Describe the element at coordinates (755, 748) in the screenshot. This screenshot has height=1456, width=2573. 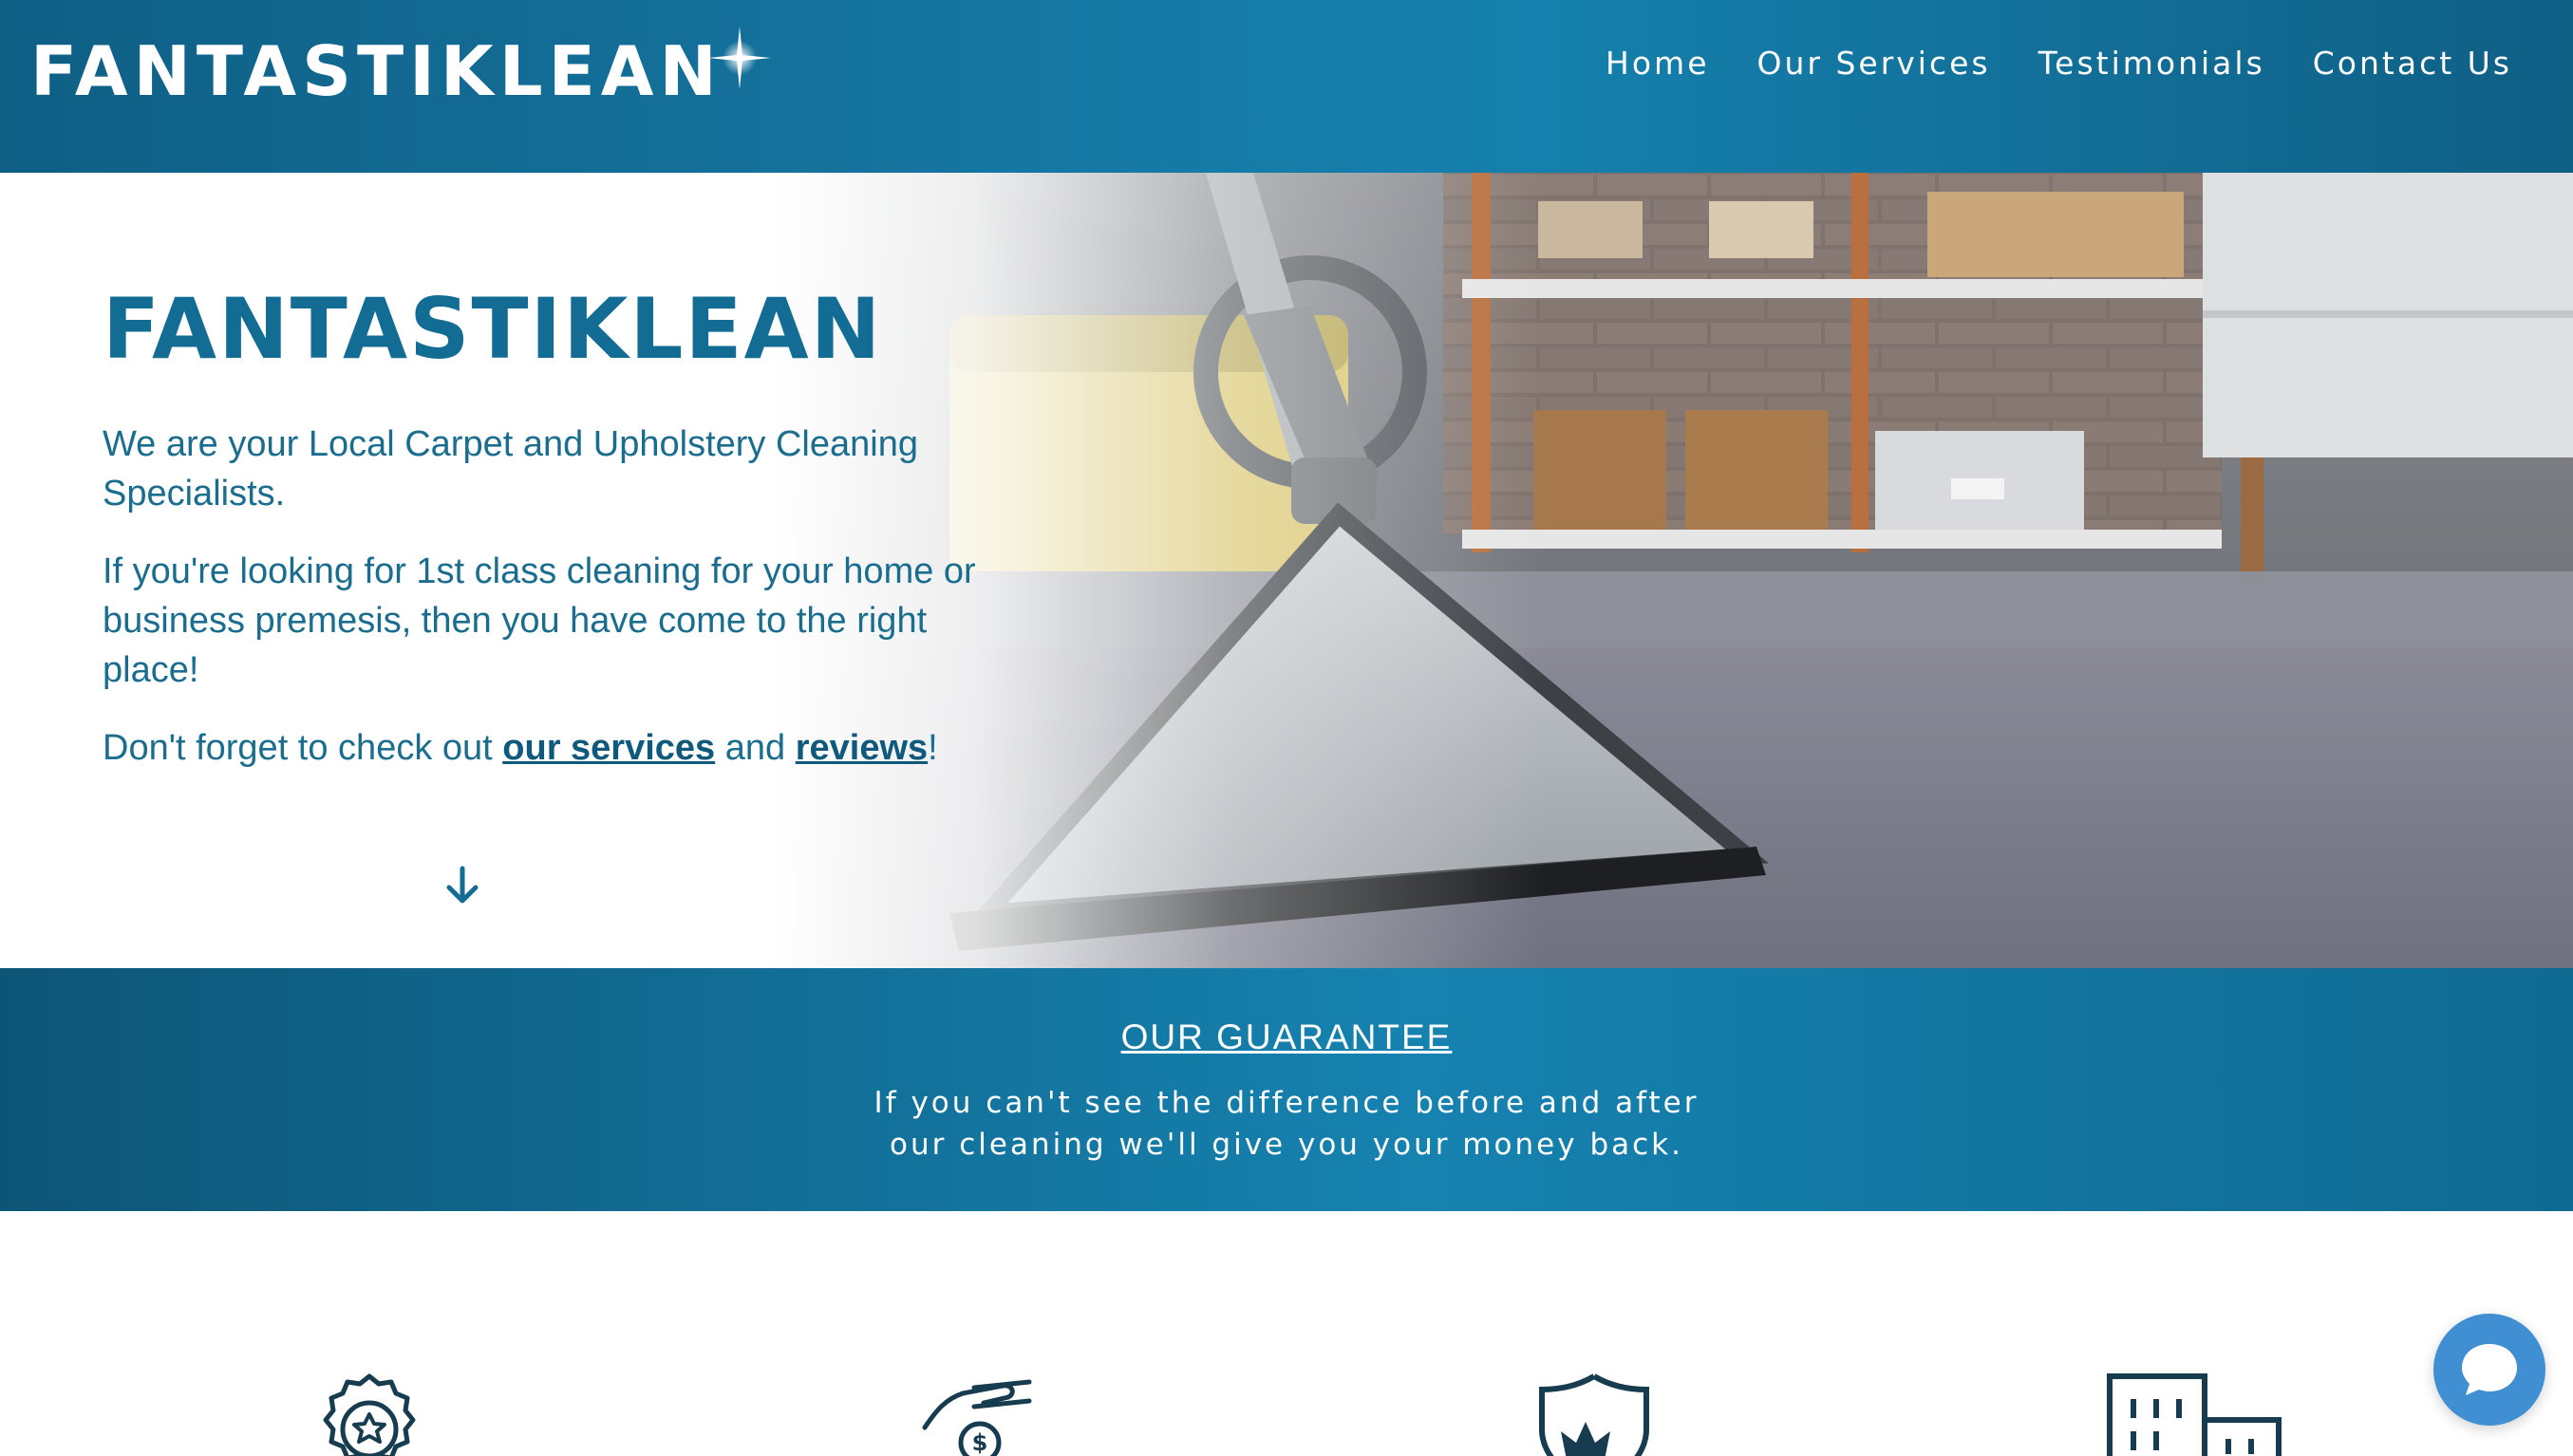
I see `cta-middle: and` at that location.